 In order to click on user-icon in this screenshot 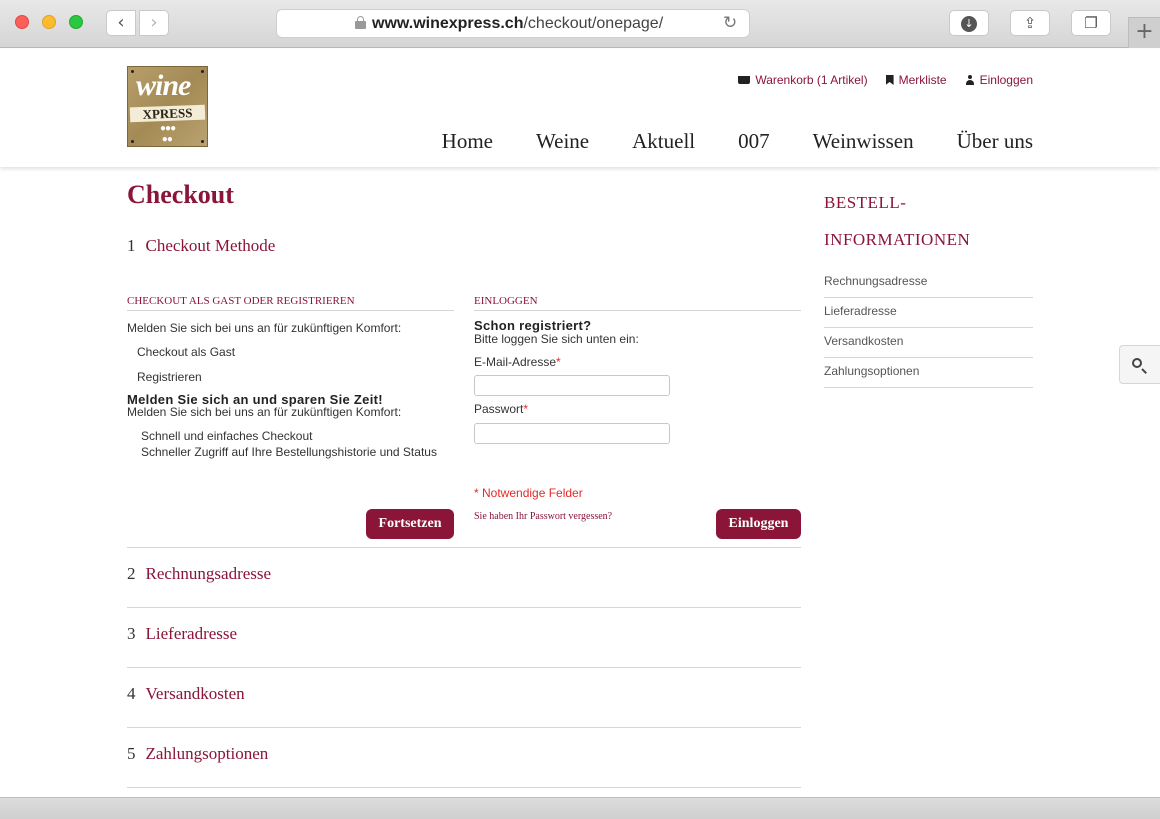, I will do `click(970, 80)`.